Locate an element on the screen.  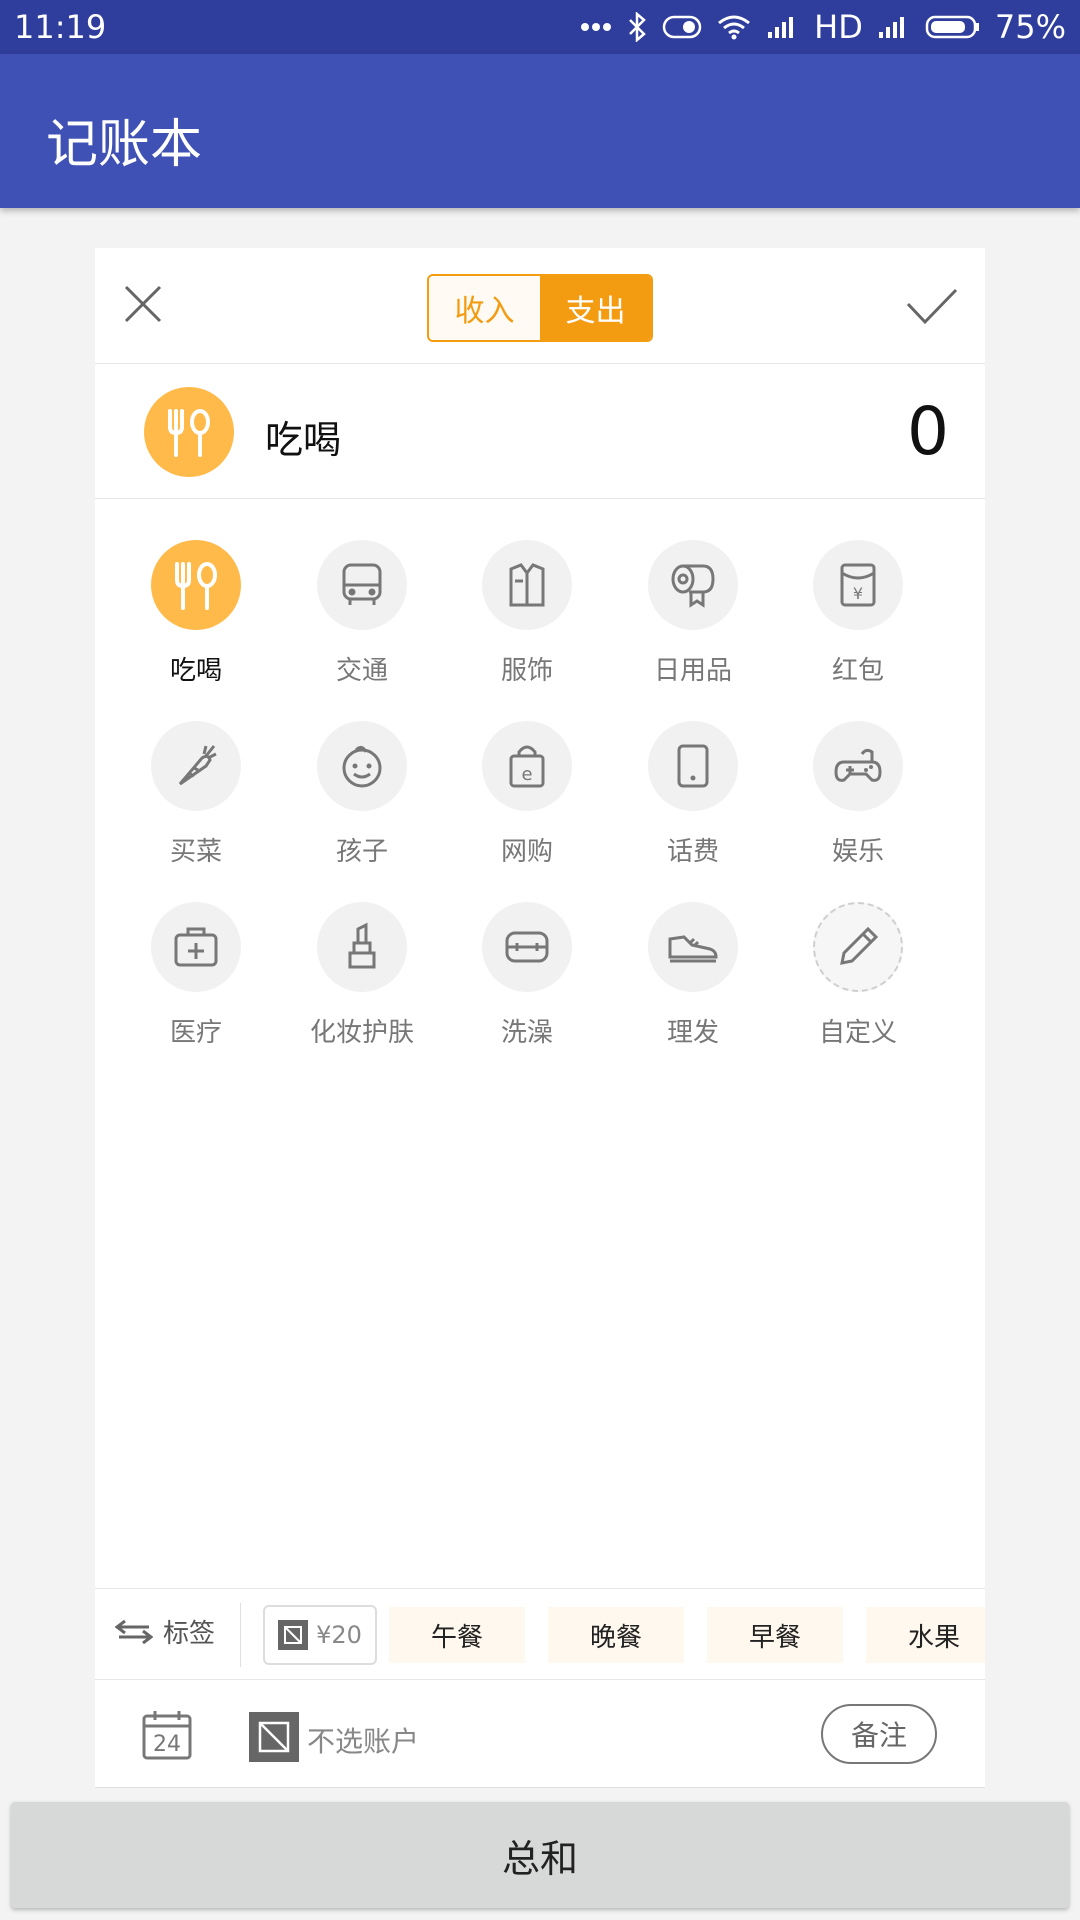
close-button is located at coordinates (143, 304).